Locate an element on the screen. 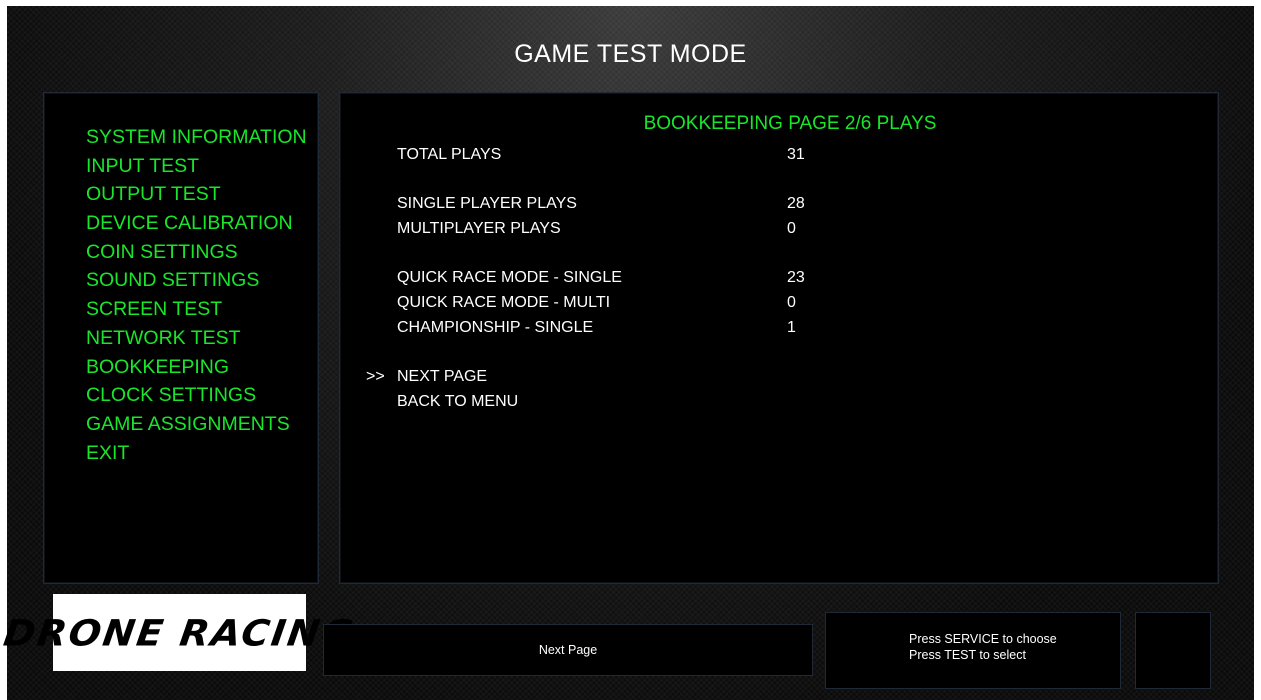 This screenshot has width=1261, height=700. menu-item-sound-settings: SOUND SETTINGS is located at coordinates (196, 280).